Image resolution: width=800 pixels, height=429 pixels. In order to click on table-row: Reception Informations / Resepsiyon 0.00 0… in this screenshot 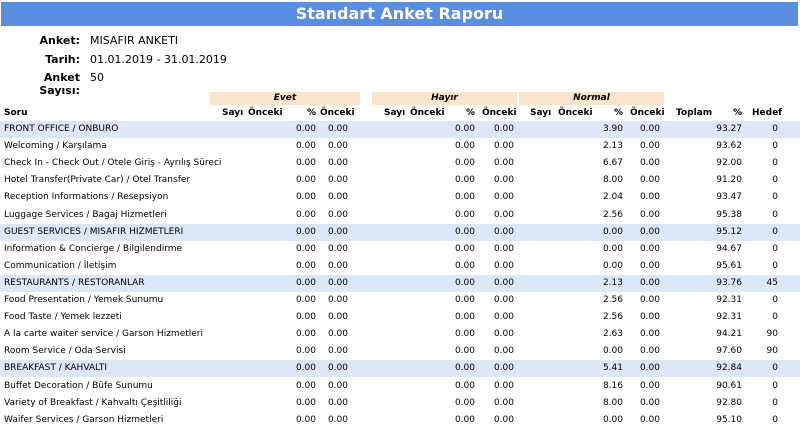, I will do `click(400, 197)`.